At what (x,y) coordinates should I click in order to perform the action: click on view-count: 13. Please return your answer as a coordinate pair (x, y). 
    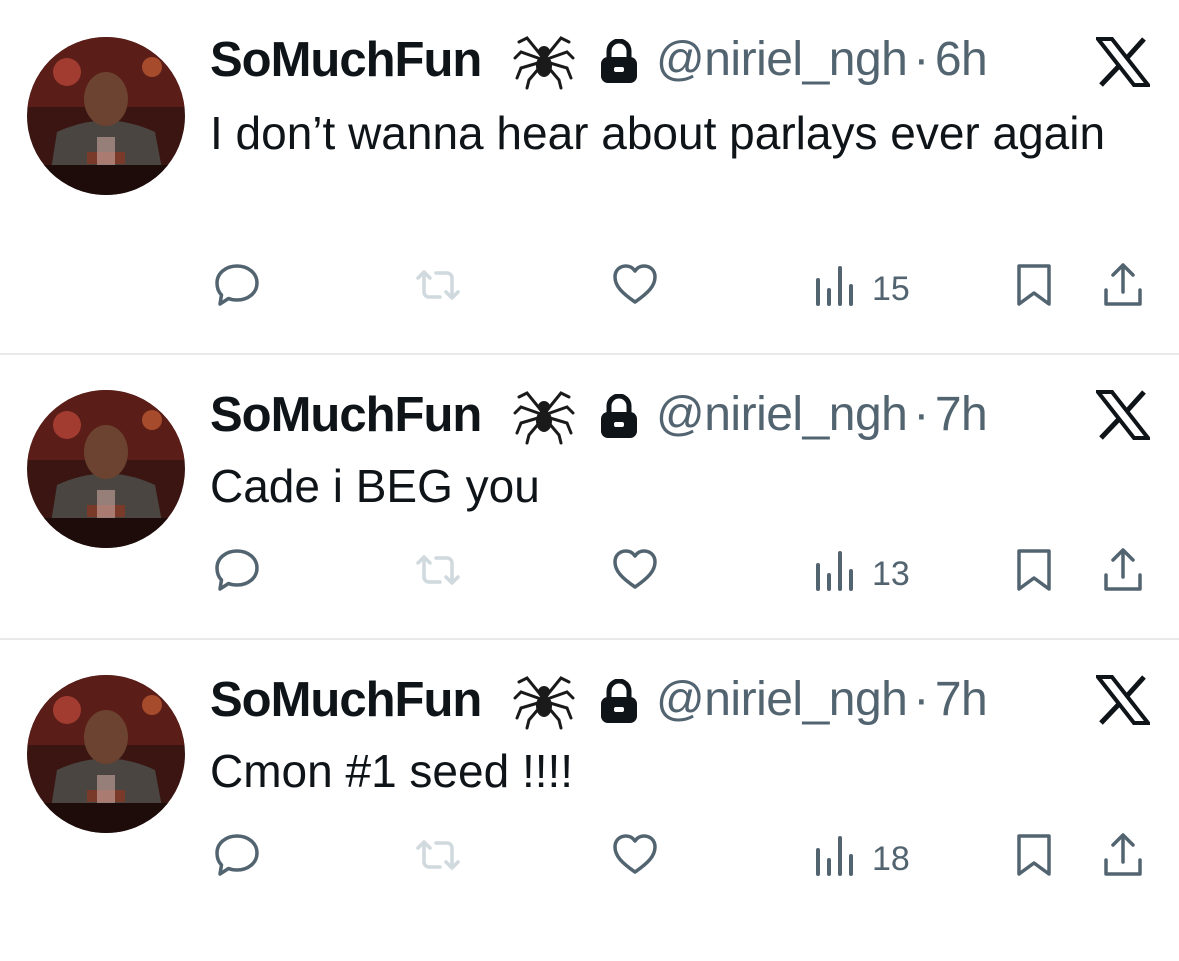
    Looking at the image, I should click on (891, 574).